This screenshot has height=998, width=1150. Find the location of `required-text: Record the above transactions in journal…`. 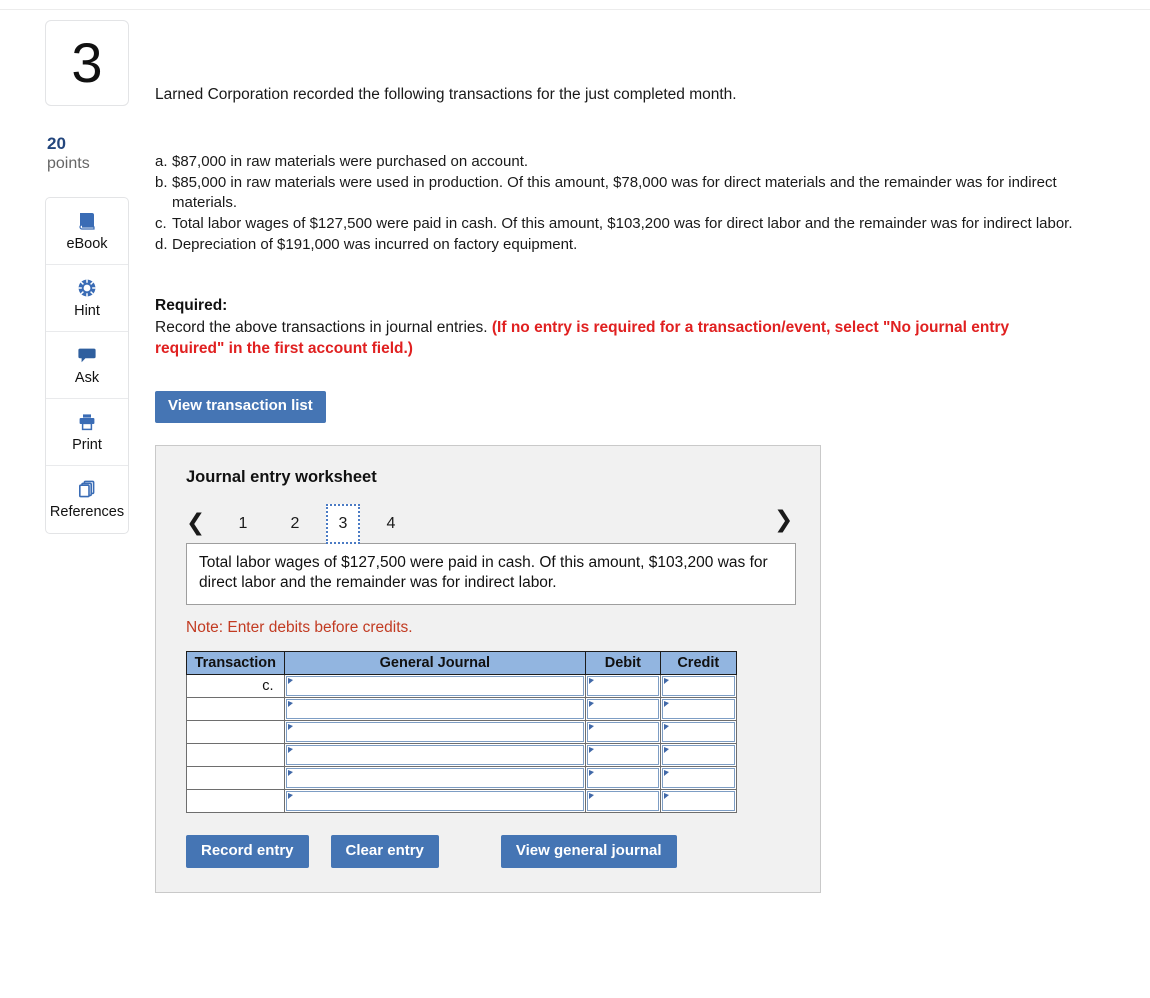

required-text: Record the above transactions in journal… is located at coordinates (323, 327).